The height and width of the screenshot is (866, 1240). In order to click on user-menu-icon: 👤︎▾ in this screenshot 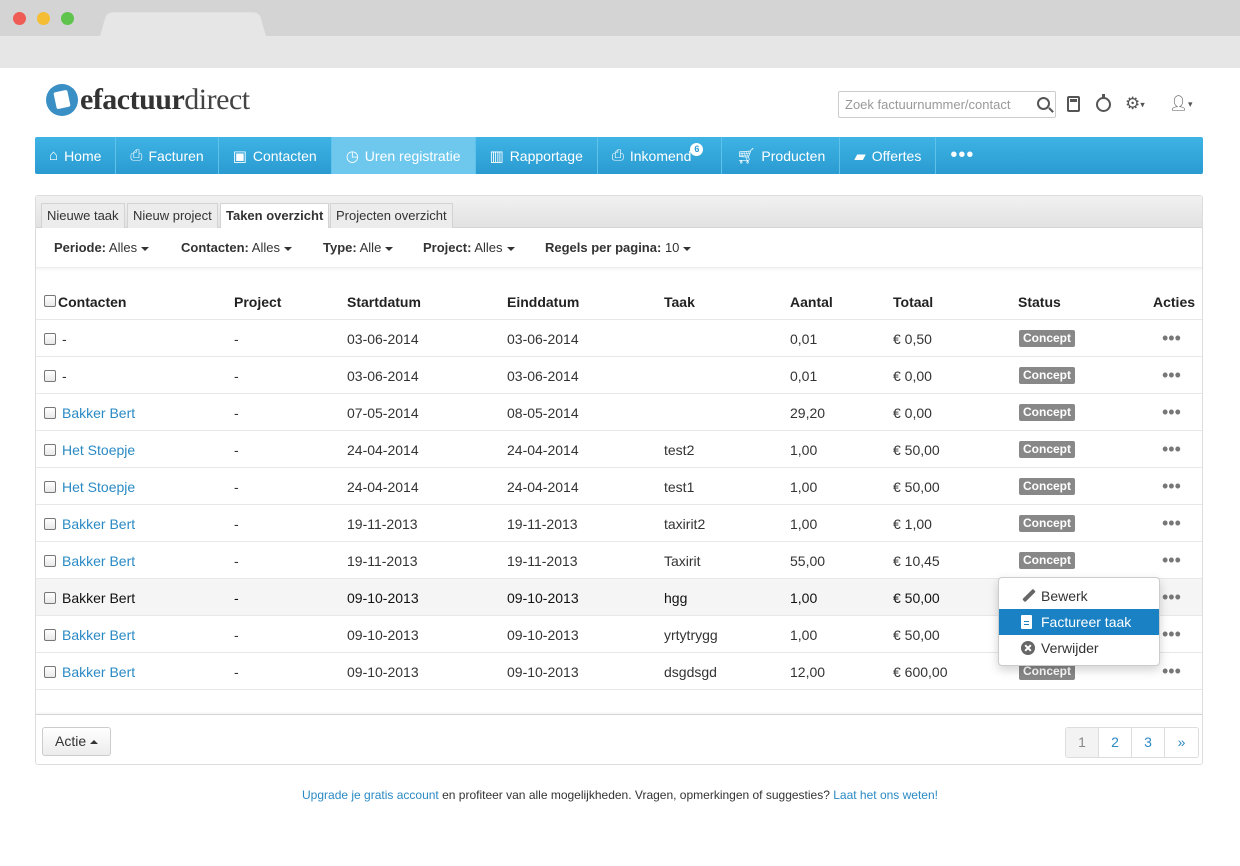, I will do `click(1181, 104)`.